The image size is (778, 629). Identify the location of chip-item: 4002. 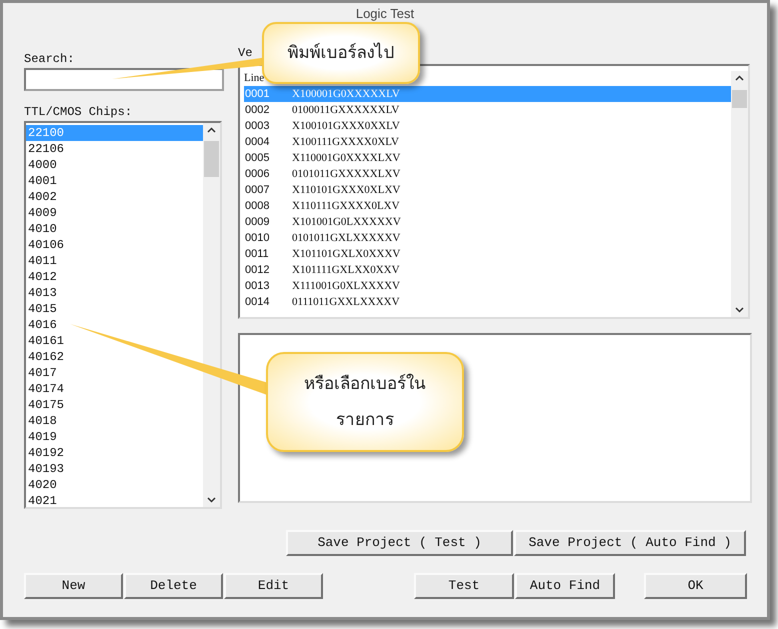
(114, 197).